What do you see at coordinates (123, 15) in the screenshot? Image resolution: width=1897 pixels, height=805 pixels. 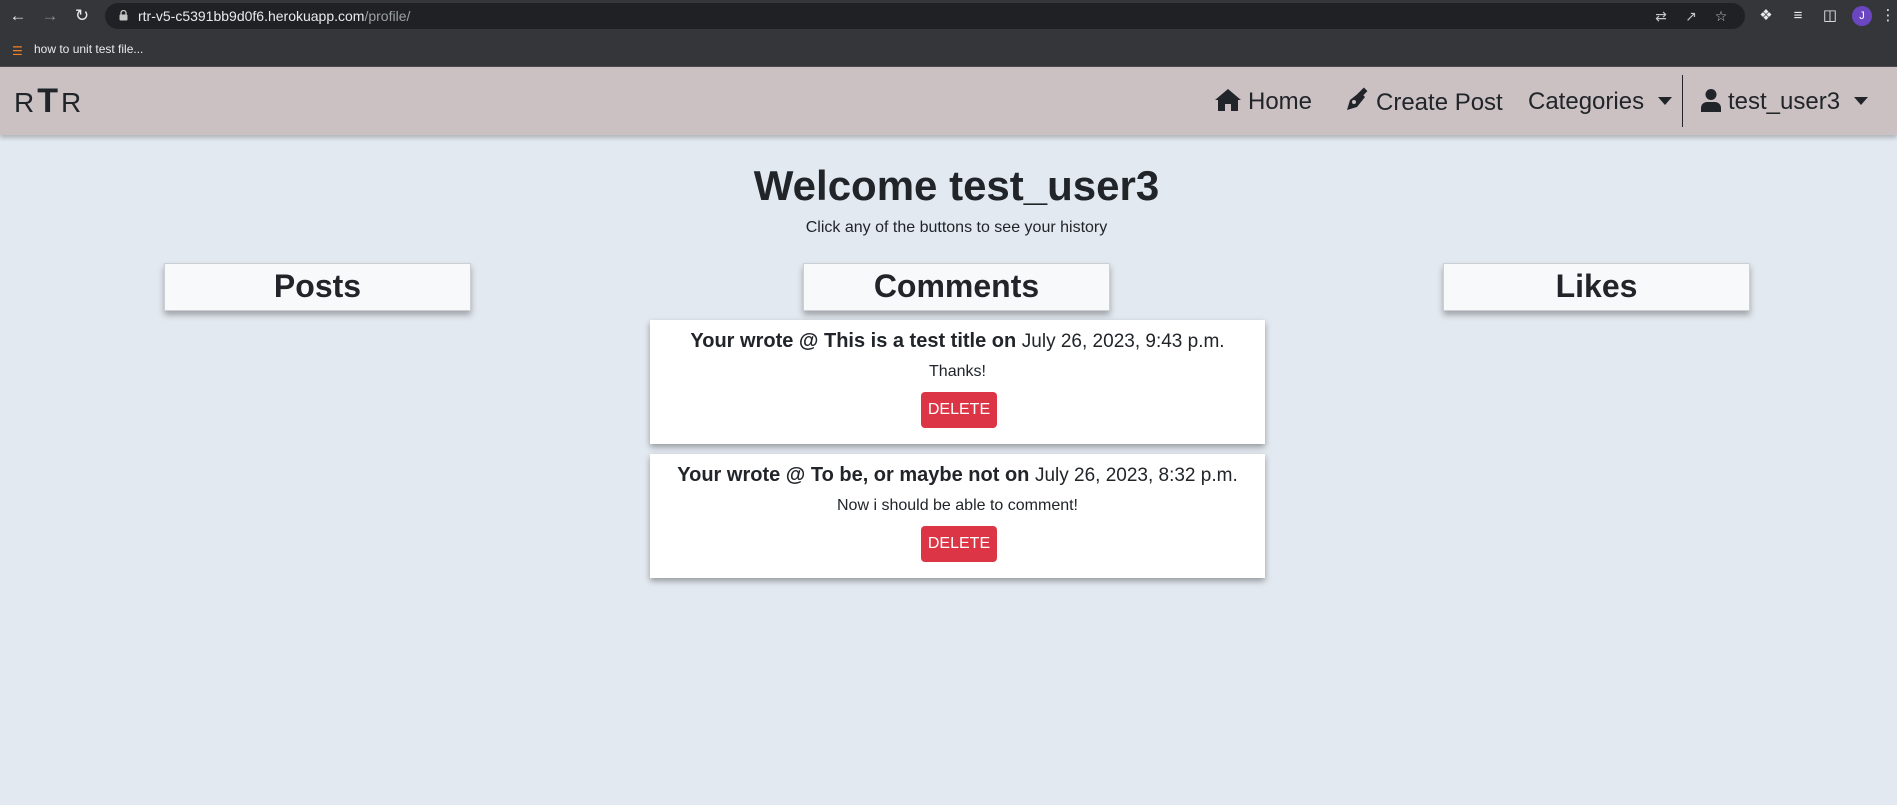 I see `lock-icon` at bounding box center [123, 15].